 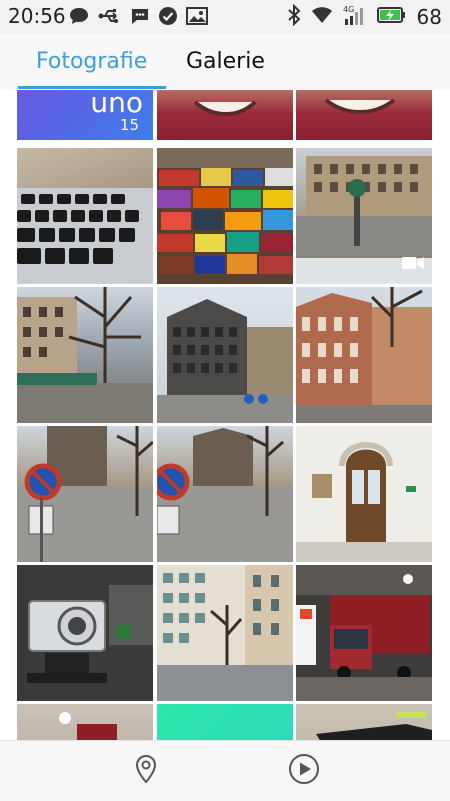 I want to click on album-count: 15, so click(x=129, y=125).